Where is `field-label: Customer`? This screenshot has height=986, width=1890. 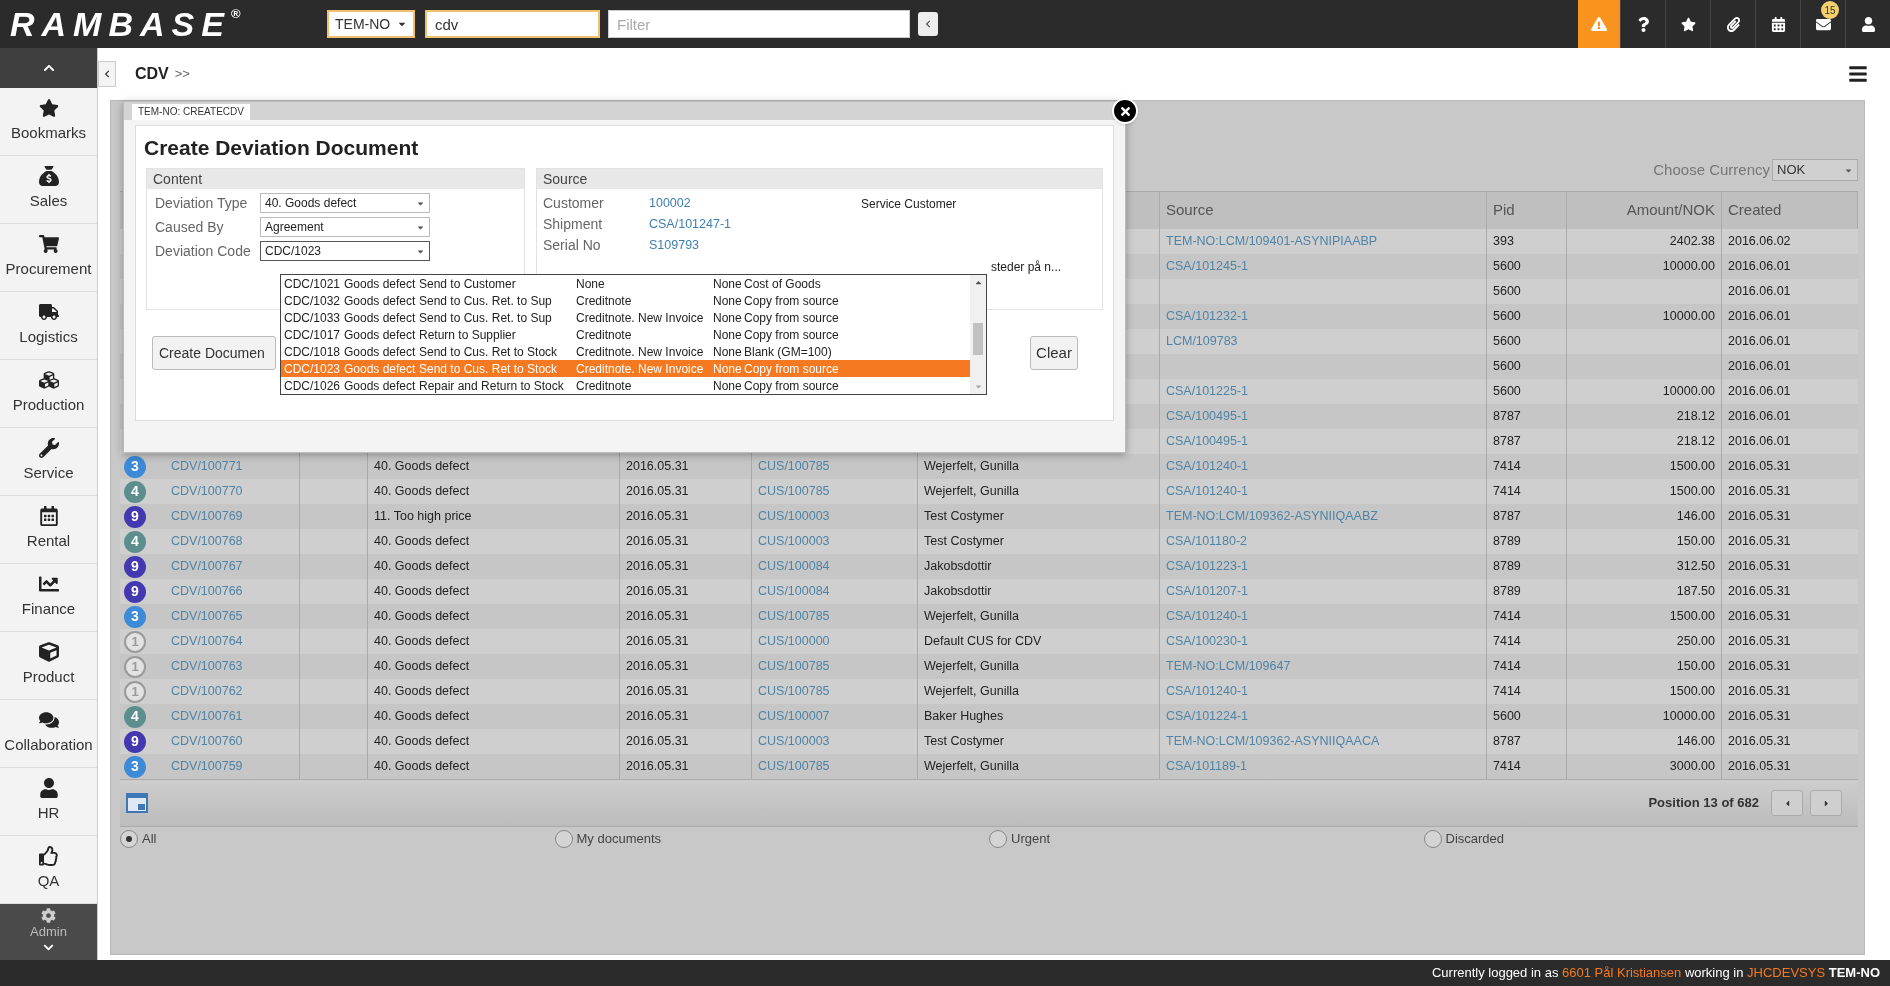 field-label: Customer is located at coordinates (573, 203).